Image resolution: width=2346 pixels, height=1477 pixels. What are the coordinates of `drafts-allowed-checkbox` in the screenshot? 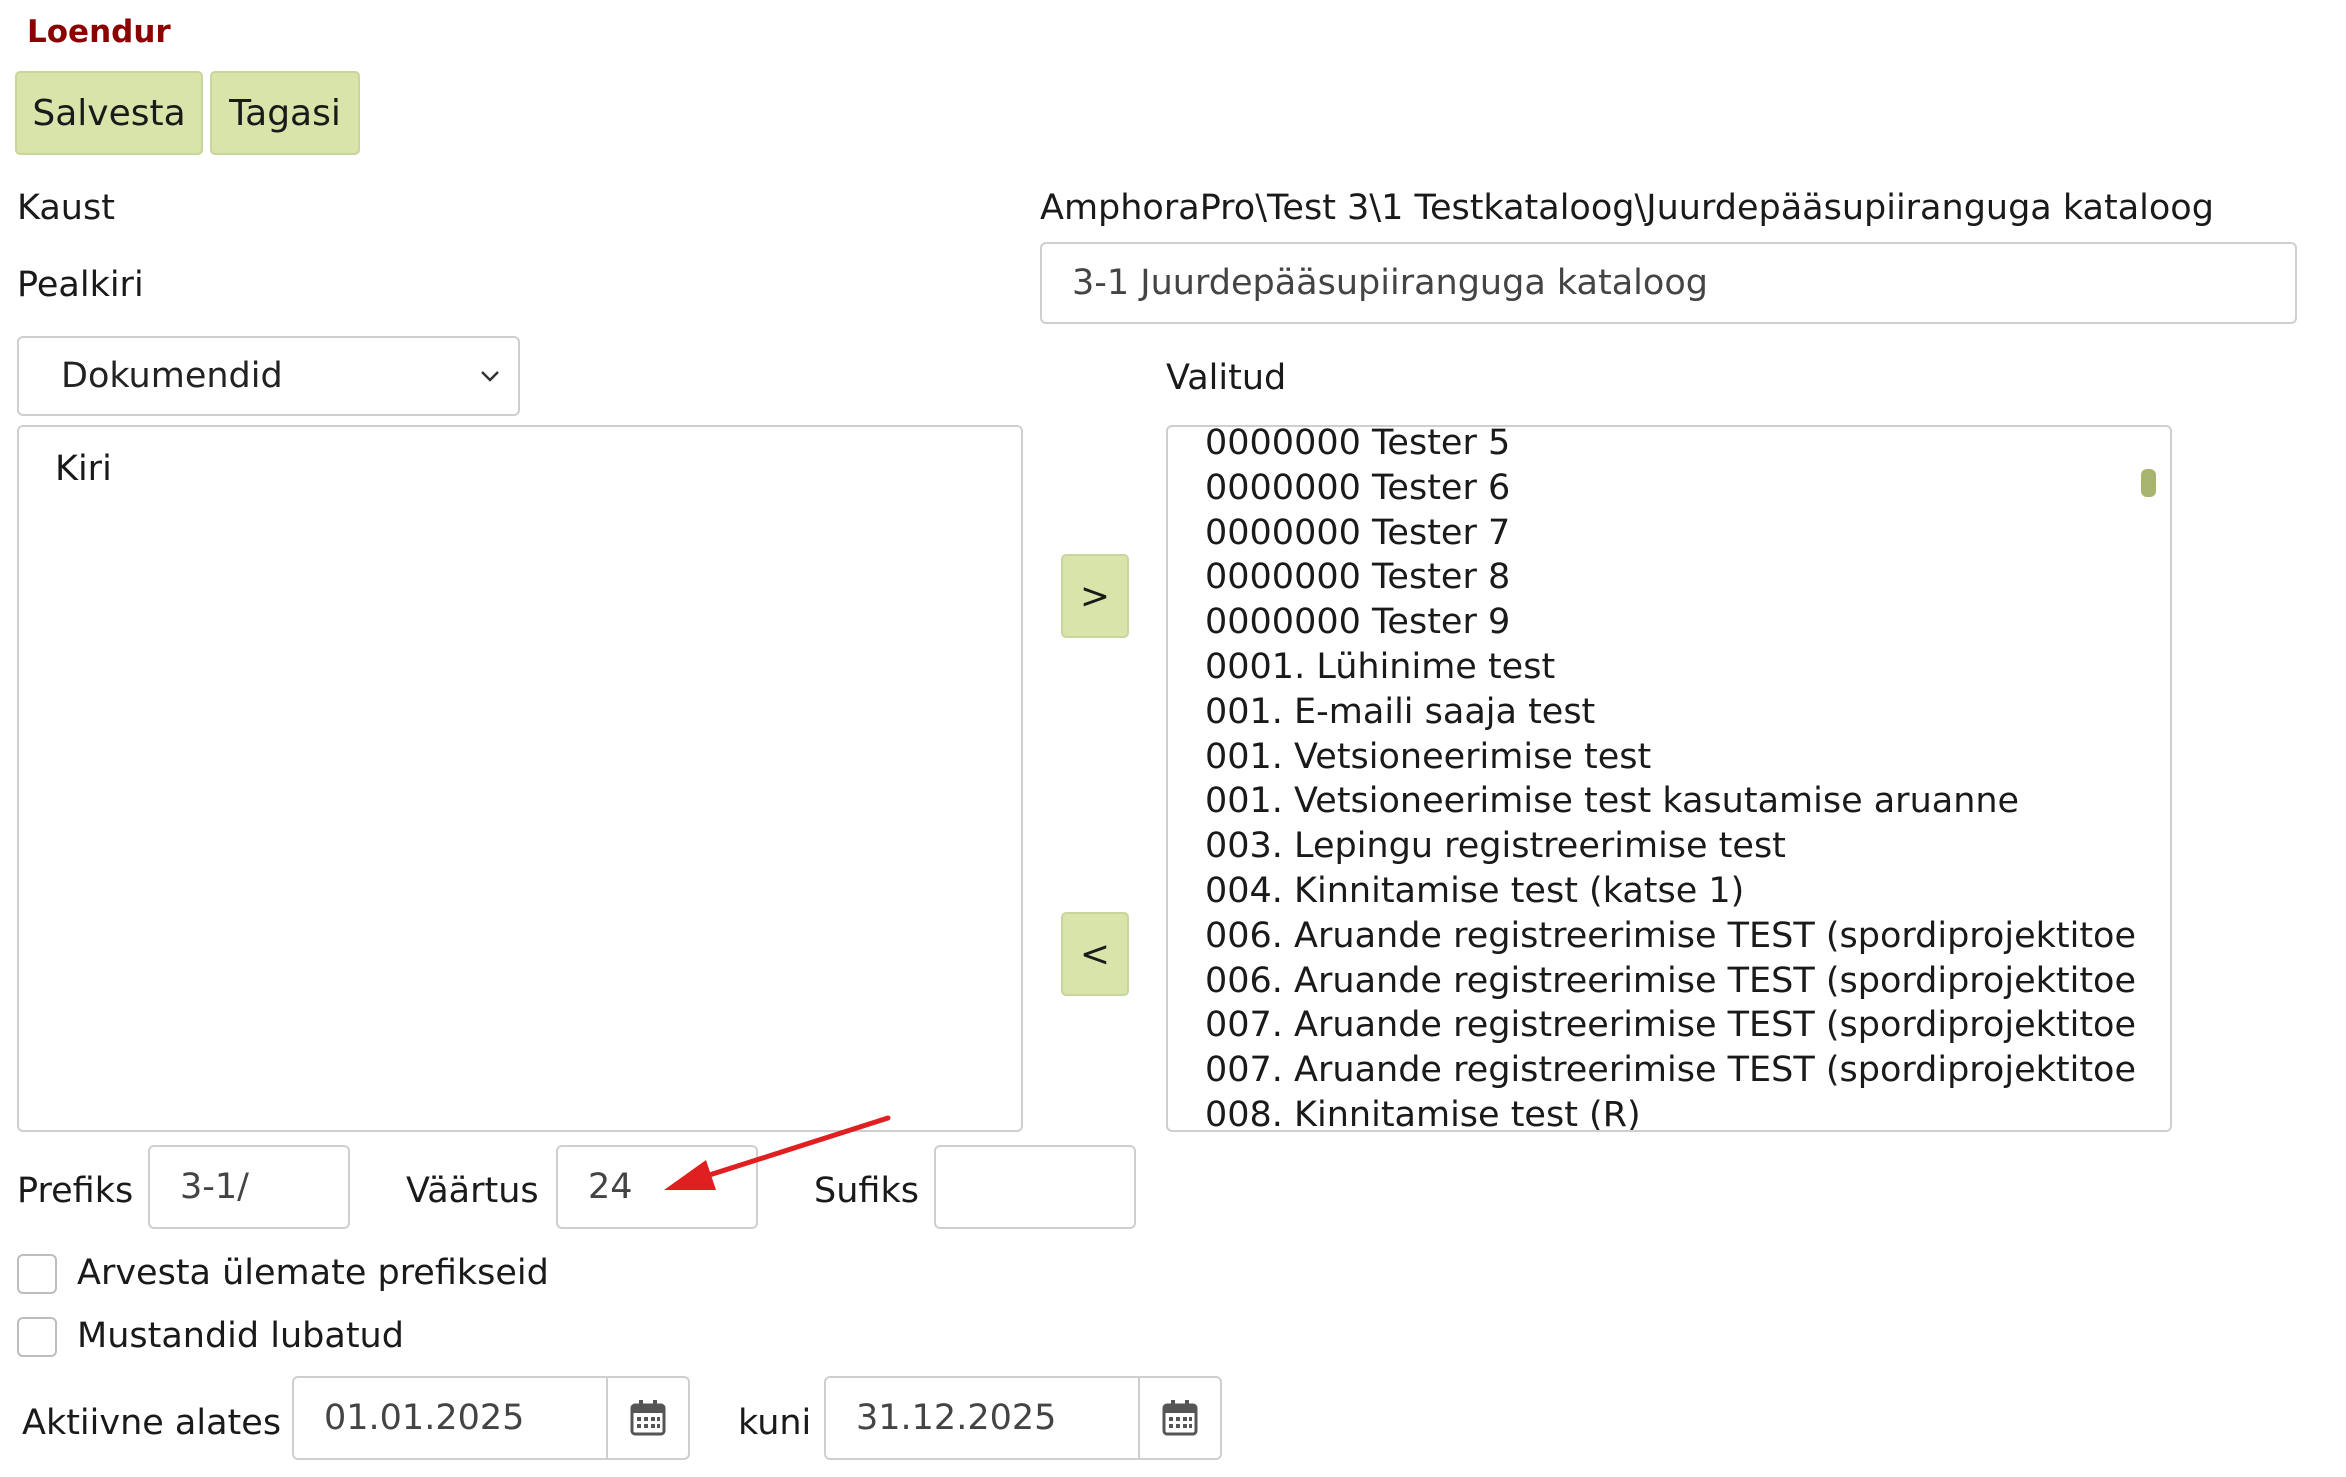 It's located at (37, 1337).